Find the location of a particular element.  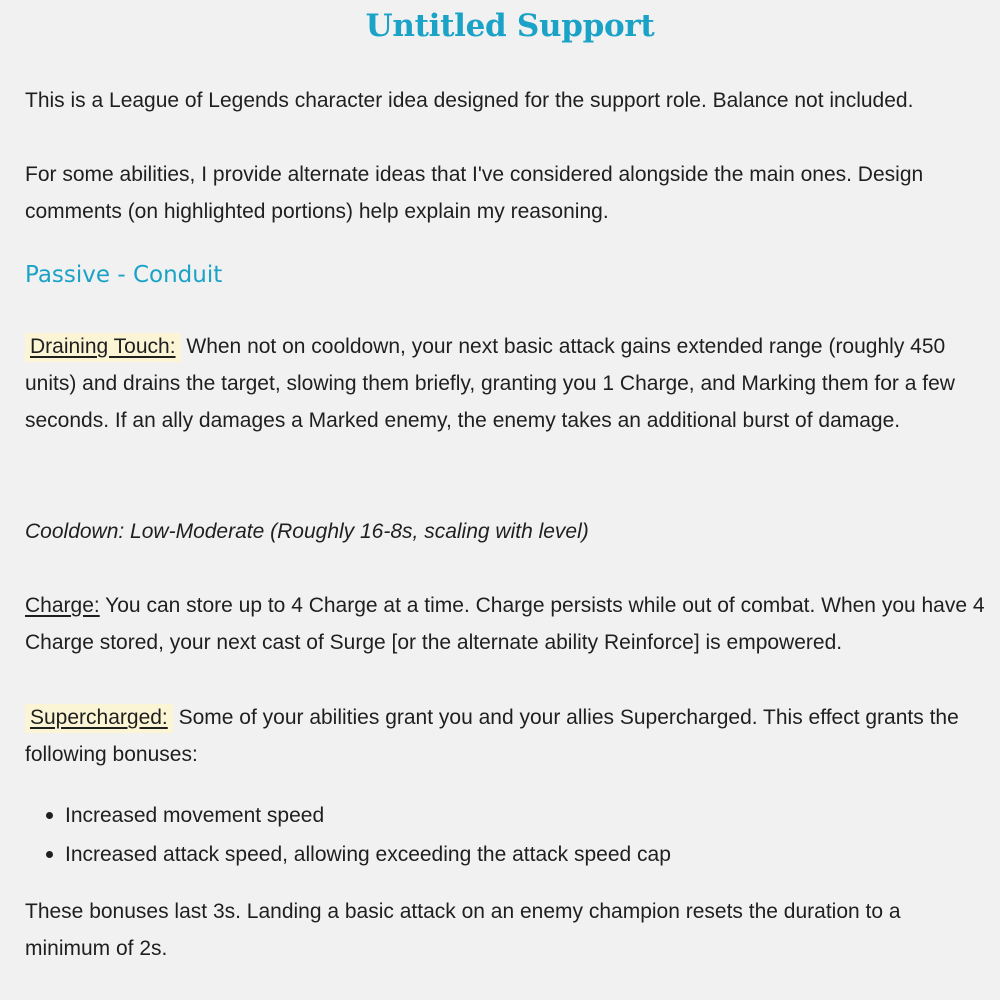

charge-label: Charge: is located at coordinates (62, 605).